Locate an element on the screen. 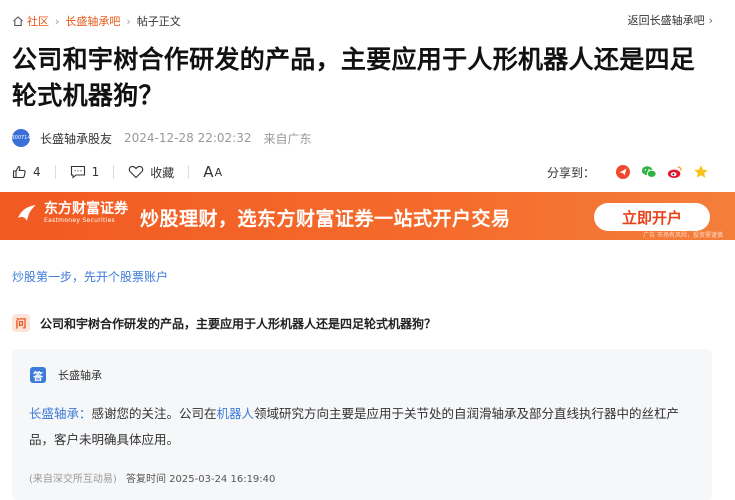 The width and height of the screenshot is (735, 500). weibo-icon is located at coordinates (675, 172).